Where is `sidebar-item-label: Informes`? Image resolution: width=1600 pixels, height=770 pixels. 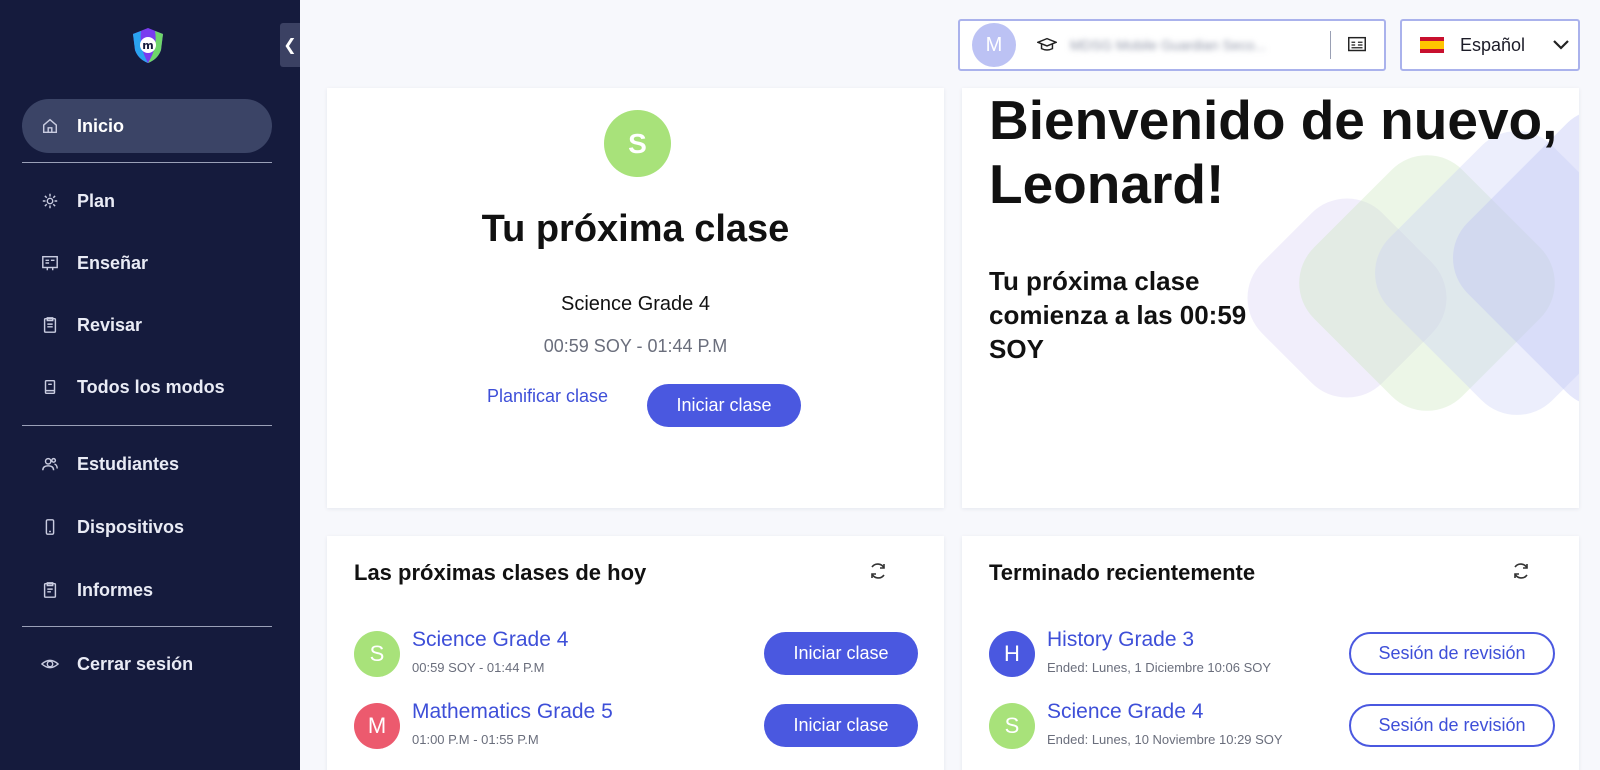
sidebar-item-label: Informes is located at coordinates (115, 589).